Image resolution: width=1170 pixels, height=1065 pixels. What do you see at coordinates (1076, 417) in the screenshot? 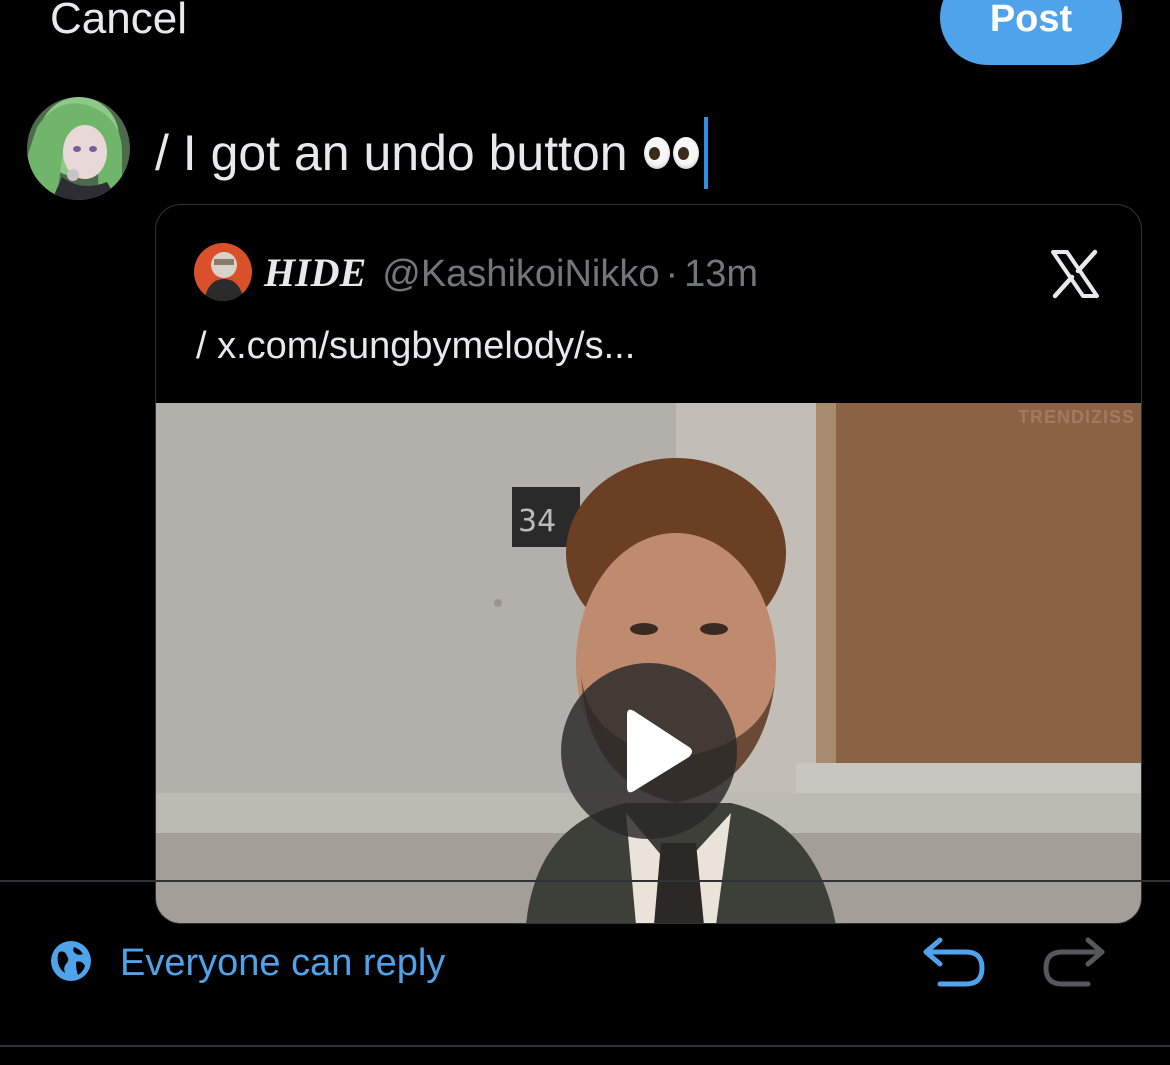
I see `media-watermark: TRENDIZISS` at bounding box center [1076, 417].